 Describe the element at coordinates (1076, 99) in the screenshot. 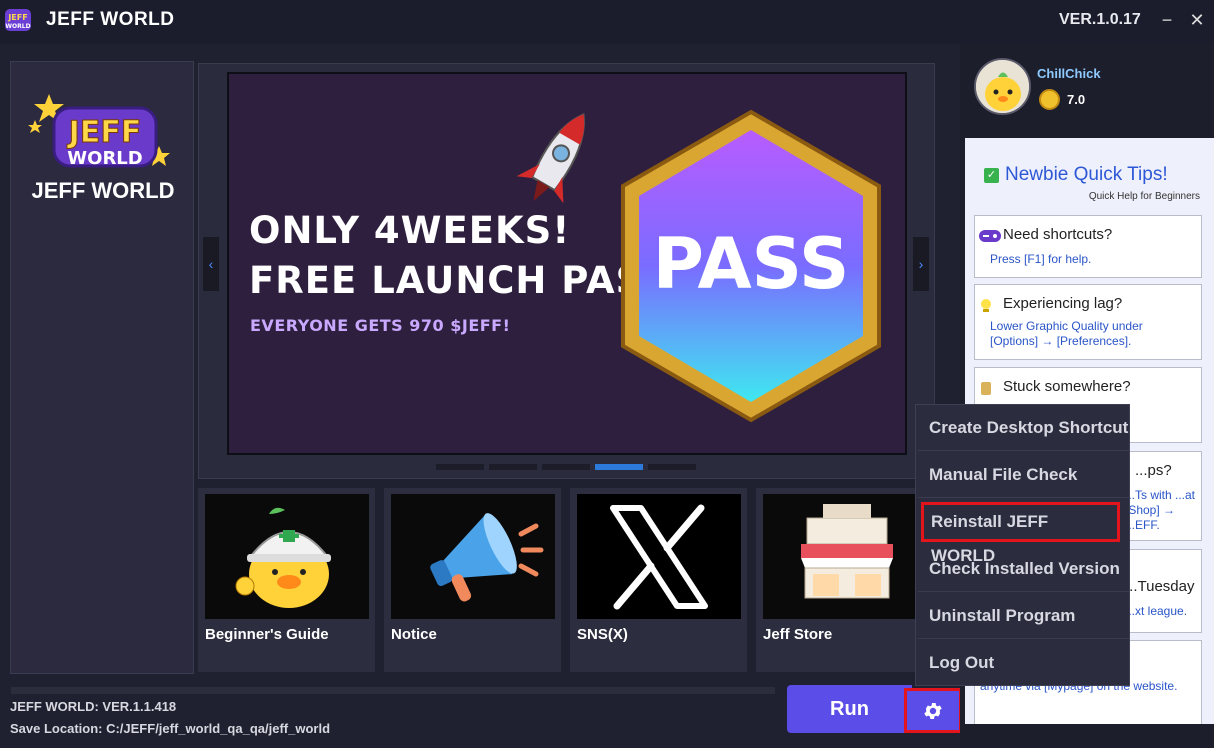

I see `coin-balance: 7.0` at that location.